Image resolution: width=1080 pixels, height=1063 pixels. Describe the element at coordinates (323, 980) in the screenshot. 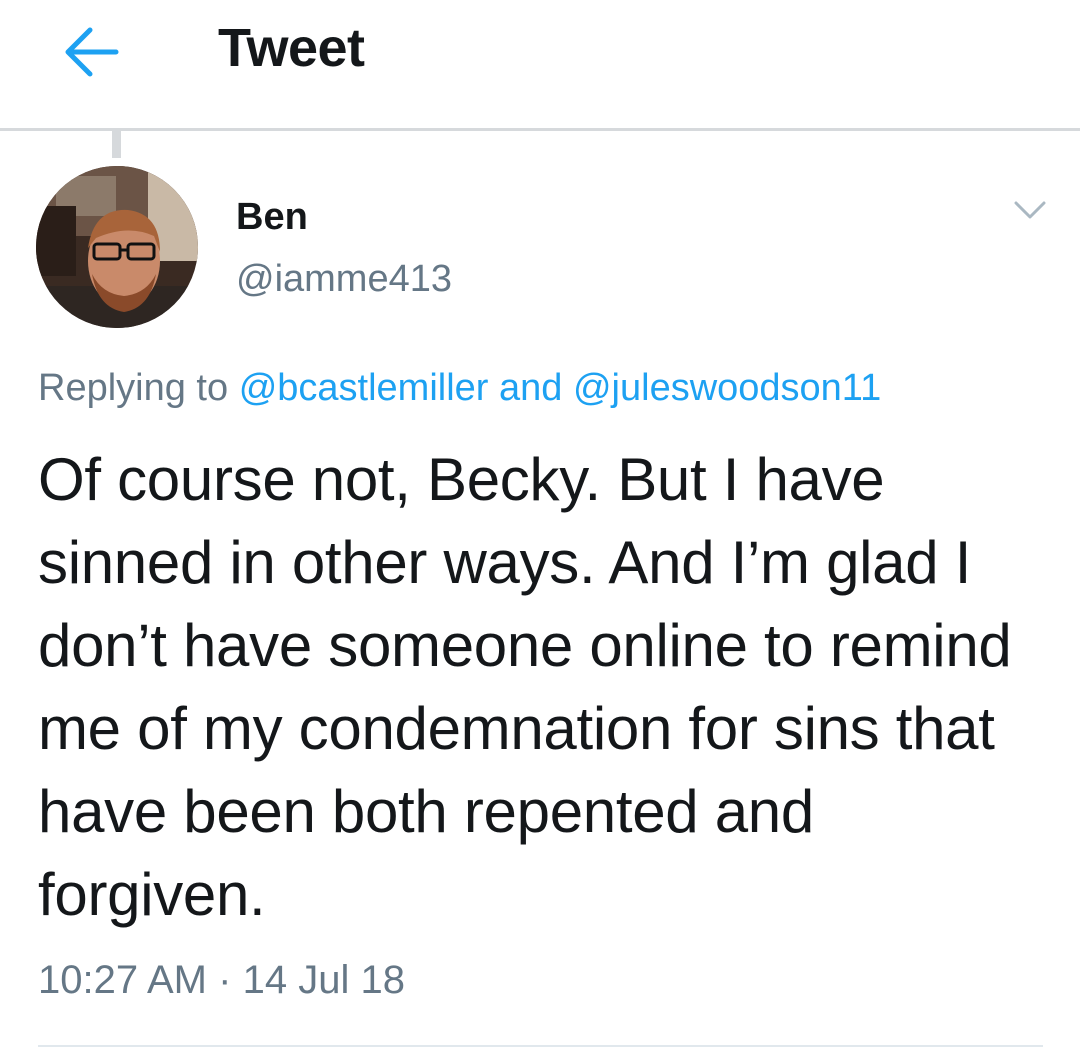

I see `tweet-date: 14 Jul 18` at that location.